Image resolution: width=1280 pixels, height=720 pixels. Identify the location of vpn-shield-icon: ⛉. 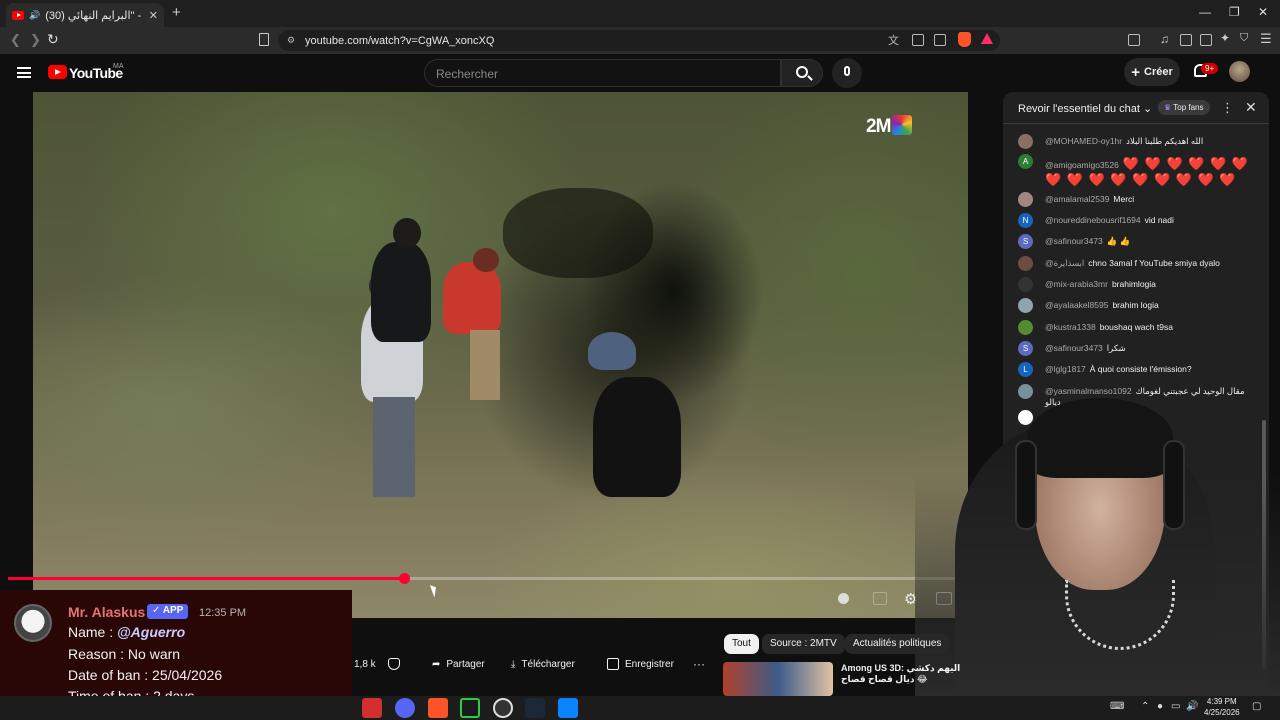
(1244, 38).